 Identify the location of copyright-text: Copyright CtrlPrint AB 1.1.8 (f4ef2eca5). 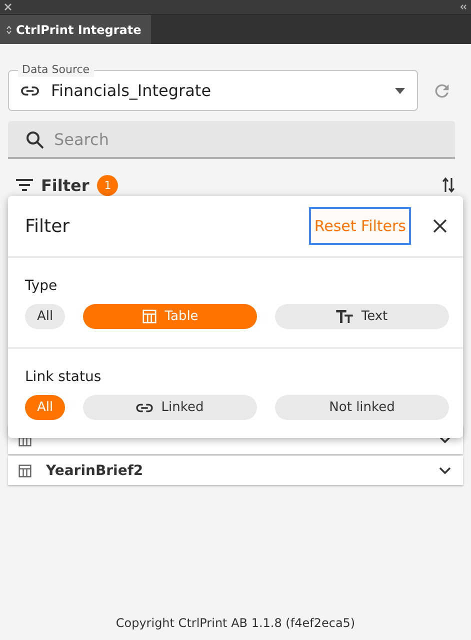
(235, 623).